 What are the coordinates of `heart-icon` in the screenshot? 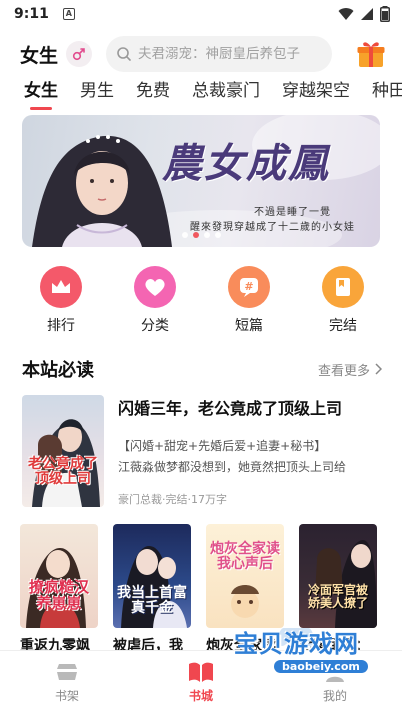 It's located at (155, 287).